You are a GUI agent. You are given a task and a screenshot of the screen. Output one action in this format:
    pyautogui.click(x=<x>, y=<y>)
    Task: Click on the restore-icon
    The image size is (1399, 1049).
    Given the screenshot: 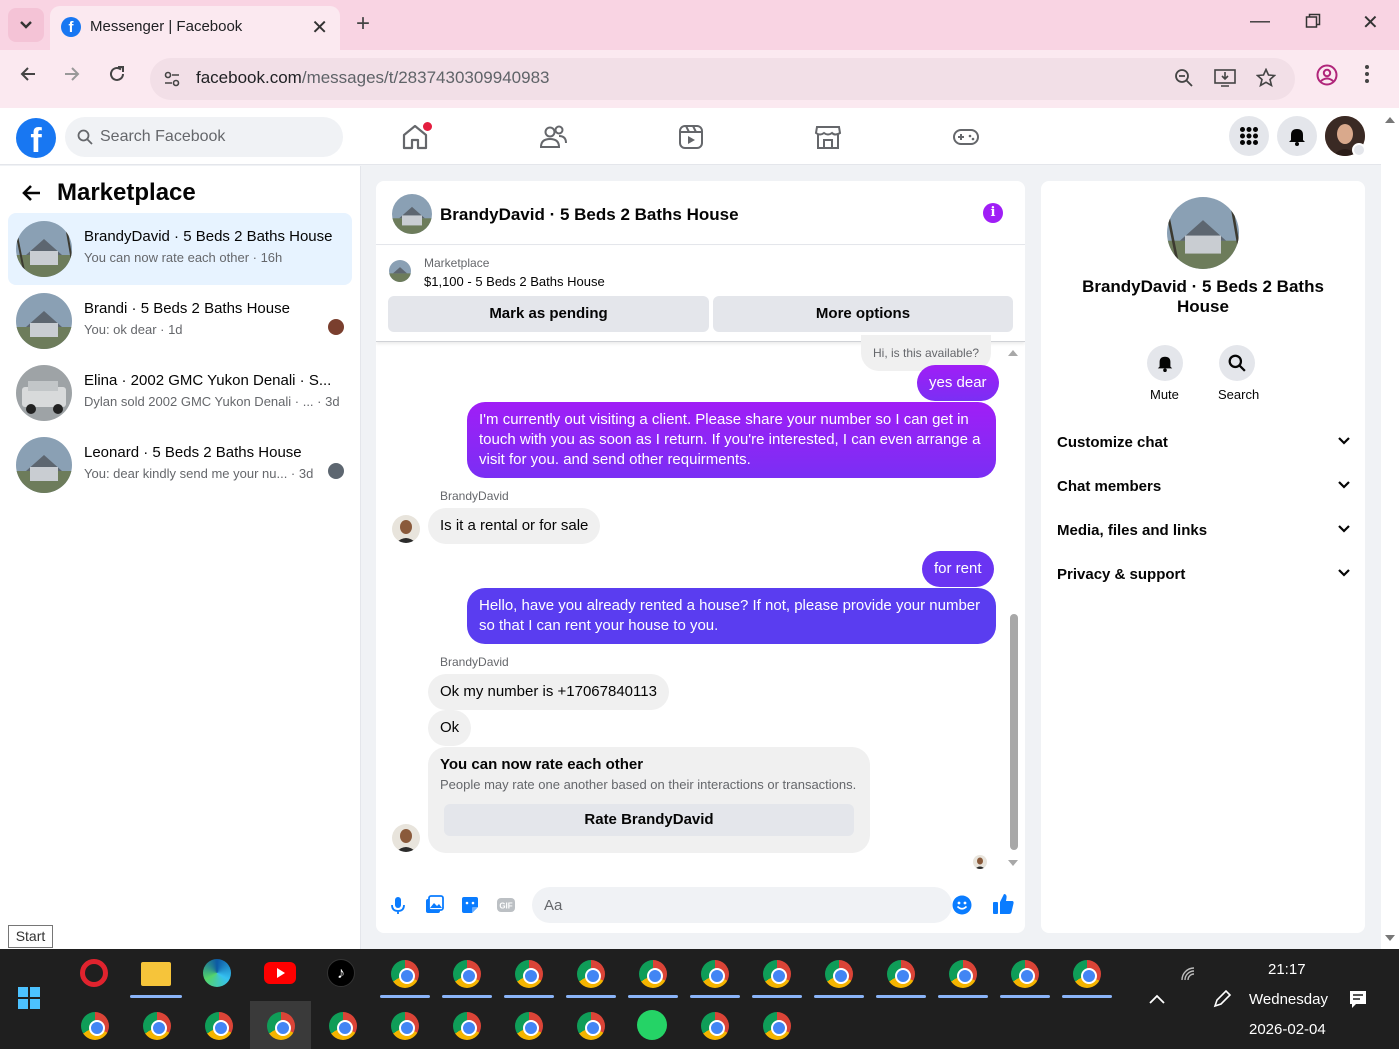 What is the action you would take?
    pyautogui.click(x=1313, y=23)
    